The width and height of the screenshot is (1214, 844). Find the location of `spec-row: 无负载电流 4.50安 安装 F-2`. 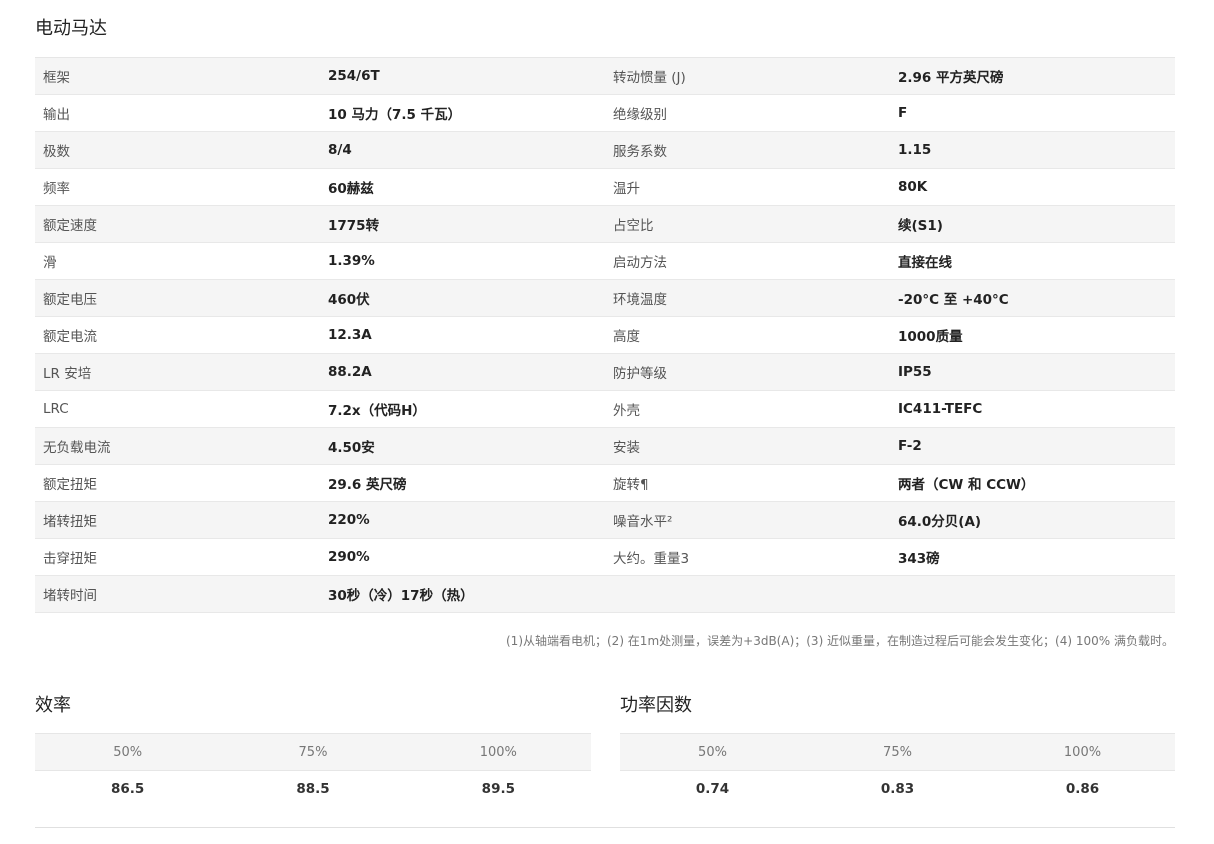

spec-row: 无负载电流 4.50安 安装 F-2 is located at coordinates (605, 446).